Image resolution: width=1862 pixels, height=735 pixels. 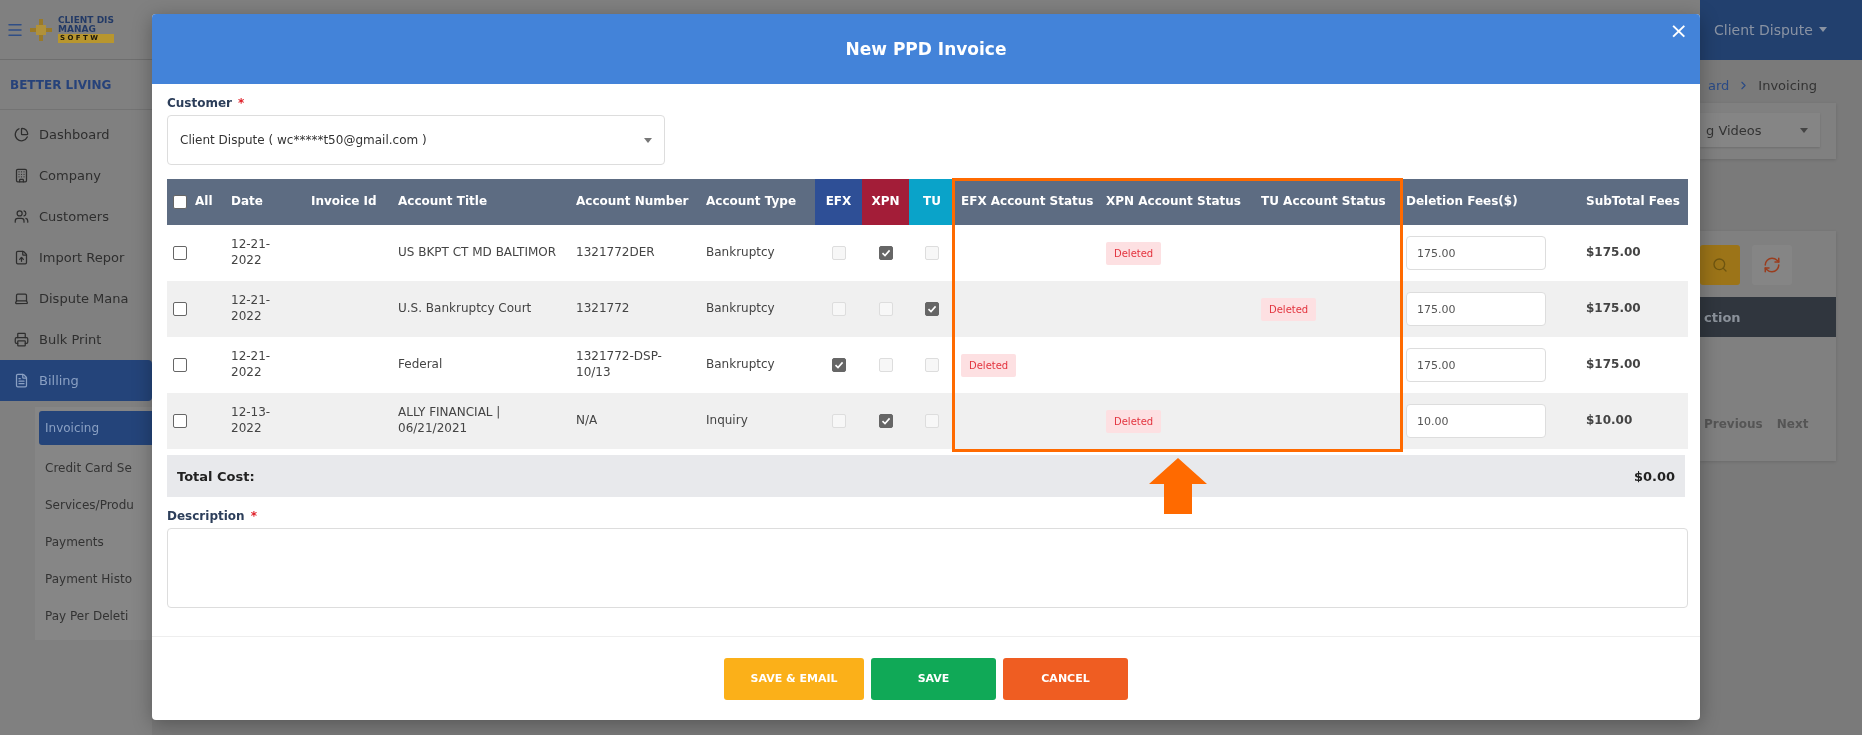 What do you see at coordinates (21, 216) in the screenshot?
I see `users-icon` at bounding box center [21, 216].